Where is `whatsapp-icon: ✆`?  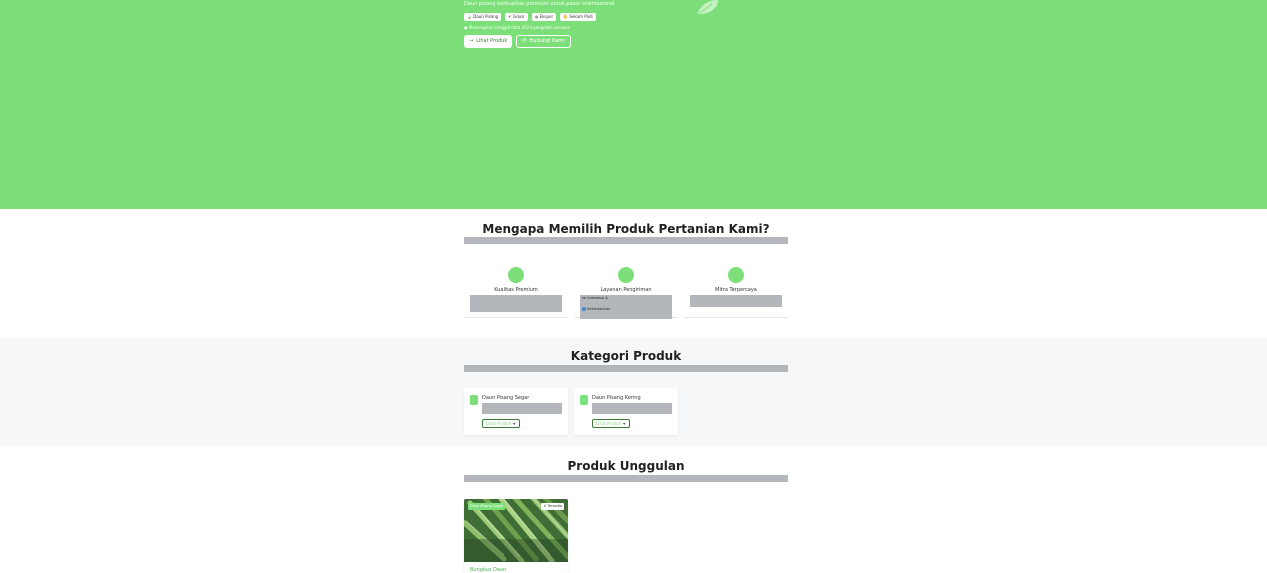 whatsapp-icon: ✆ is located at coordinates (524, 41).